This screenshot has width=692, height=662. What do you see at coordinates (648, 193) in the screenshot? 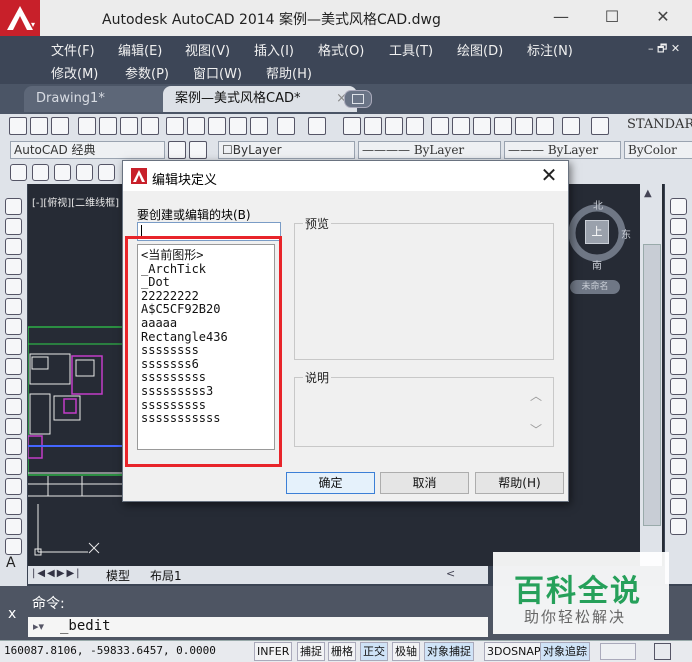
I see `scroll-up-icon: ▲` at bounding box center [648, 193].